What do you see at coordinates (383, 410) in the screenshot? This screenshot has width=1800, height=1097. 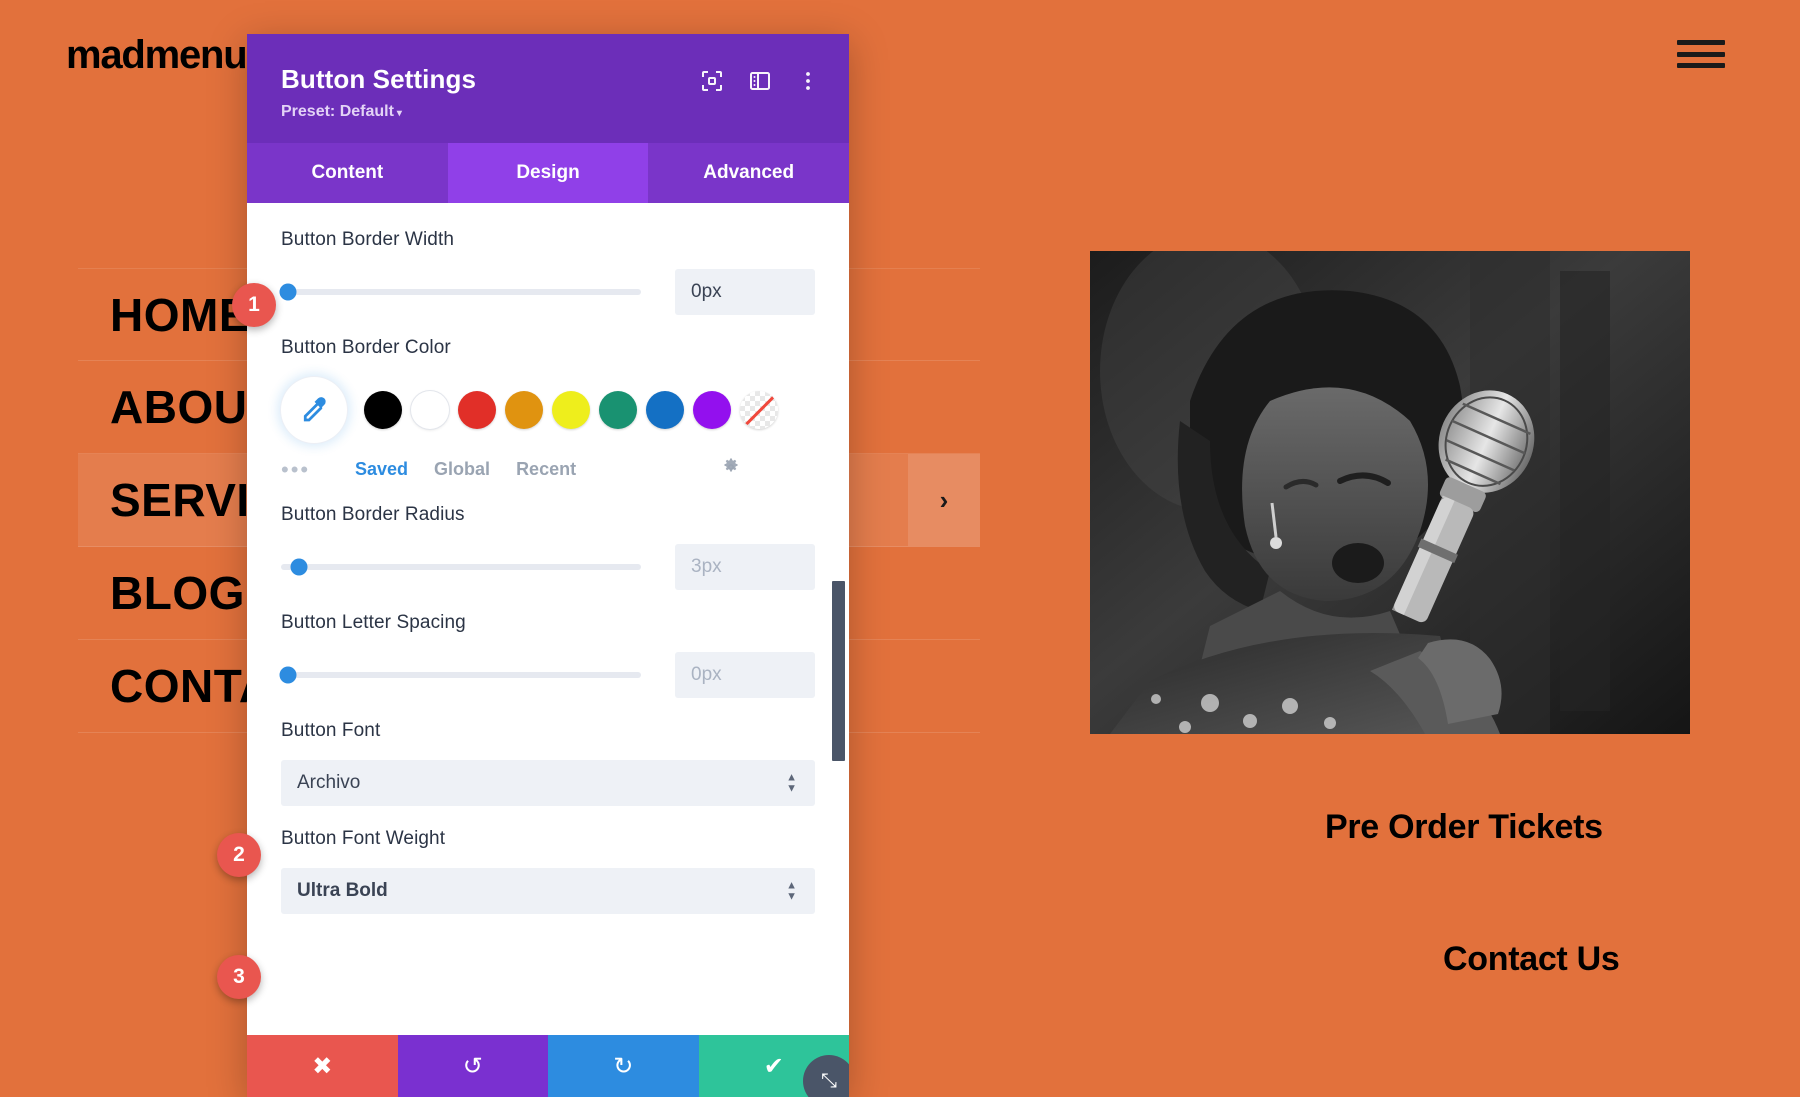 I see `swatch-black` at bounding box center [383, 410].